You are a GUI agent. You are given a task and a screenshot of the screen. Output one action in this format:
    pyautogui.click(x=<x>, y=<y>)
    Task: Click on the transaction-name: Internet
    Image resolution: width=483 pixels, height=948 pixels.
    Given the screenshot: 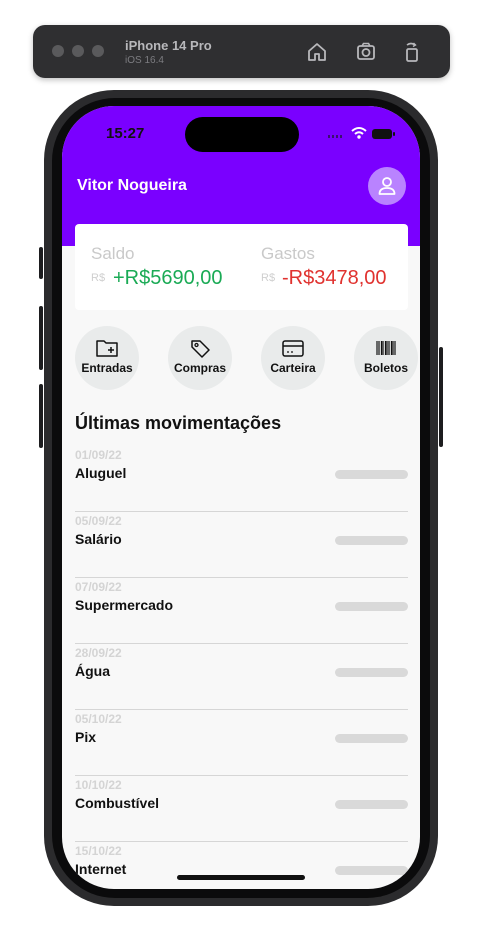 What is the action you would take?
    pyautogui.click(x=101, y=869)
    